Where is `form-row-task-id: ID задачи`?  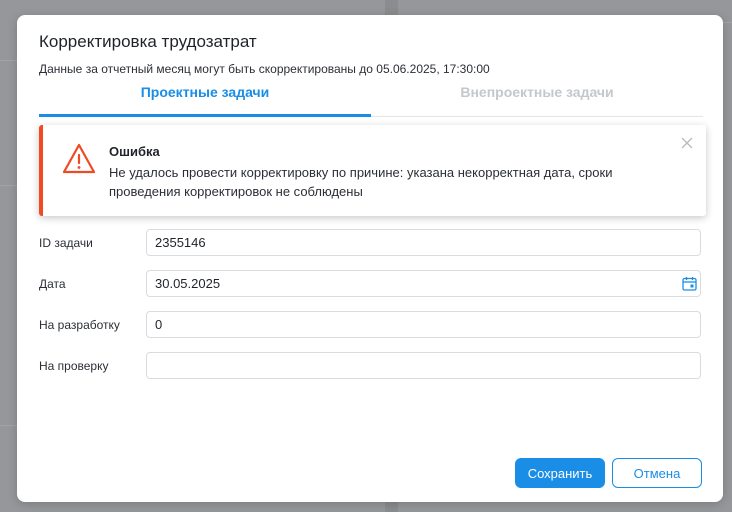
form-row-task-id: ID задачи is located at coordinates (371, 243).